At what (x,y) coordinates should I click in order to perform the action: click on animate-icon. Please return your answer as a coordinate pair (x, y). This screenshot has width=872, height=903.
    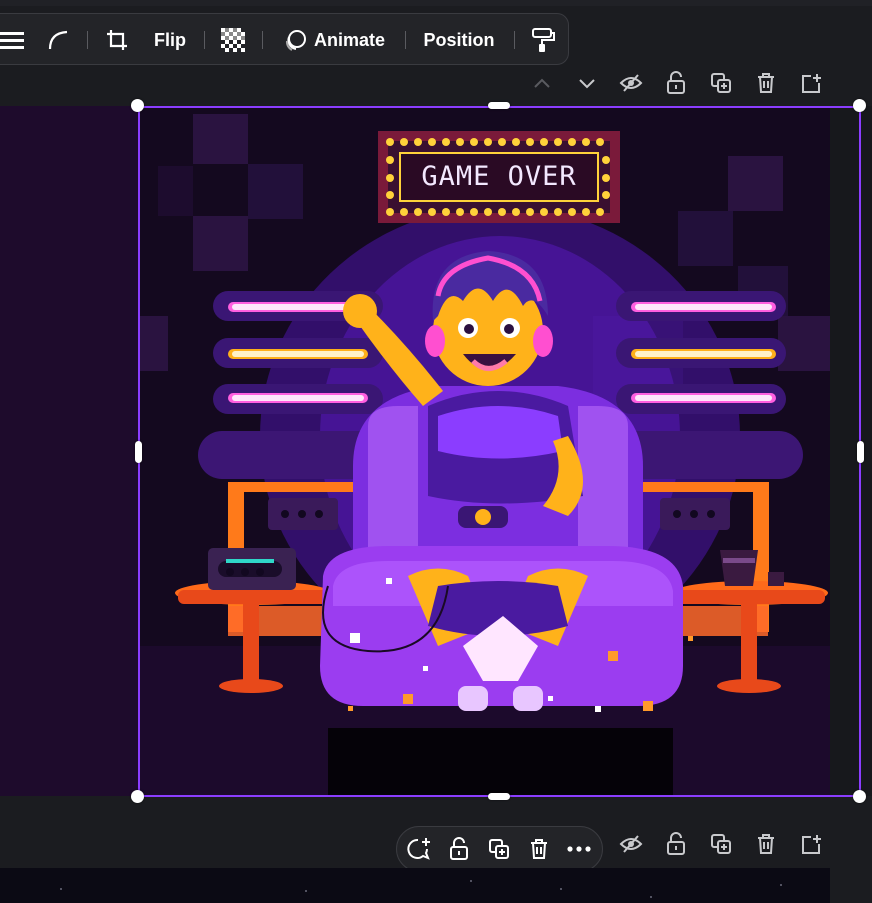
    Looking at the image, I should click on (296, 40).